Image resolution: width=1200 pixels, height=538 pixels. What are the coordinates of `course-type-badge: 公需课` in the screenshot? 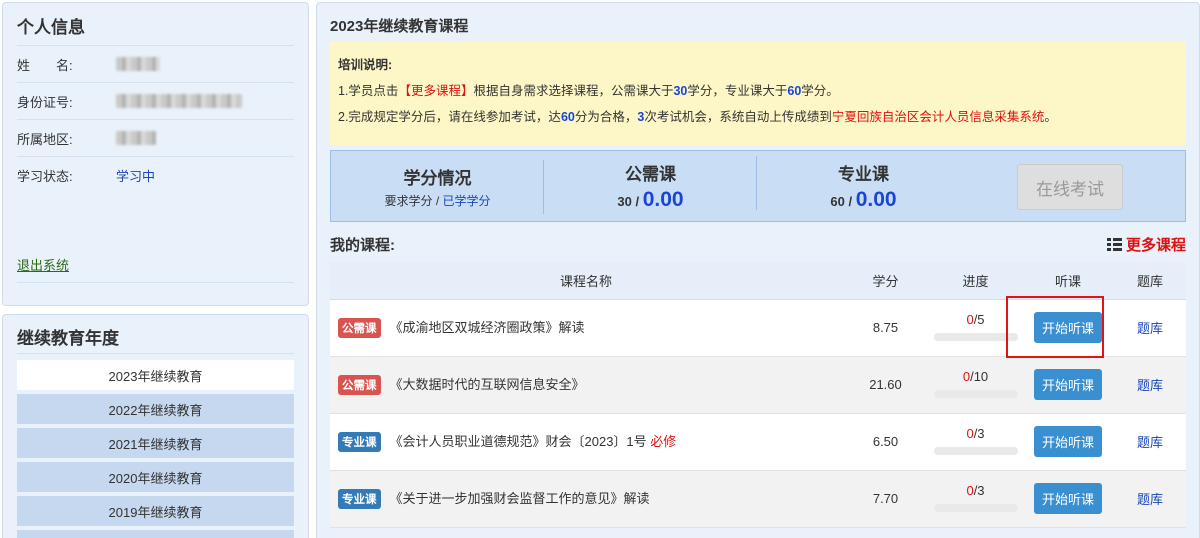 It's located at (359, 385).